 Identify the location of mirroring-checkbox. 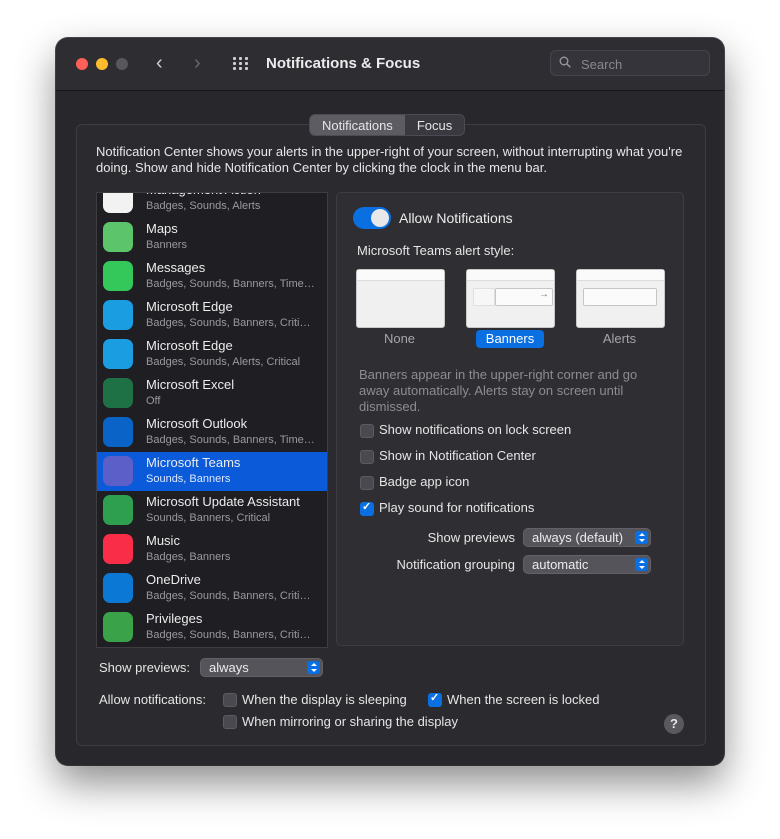
(230, 722).